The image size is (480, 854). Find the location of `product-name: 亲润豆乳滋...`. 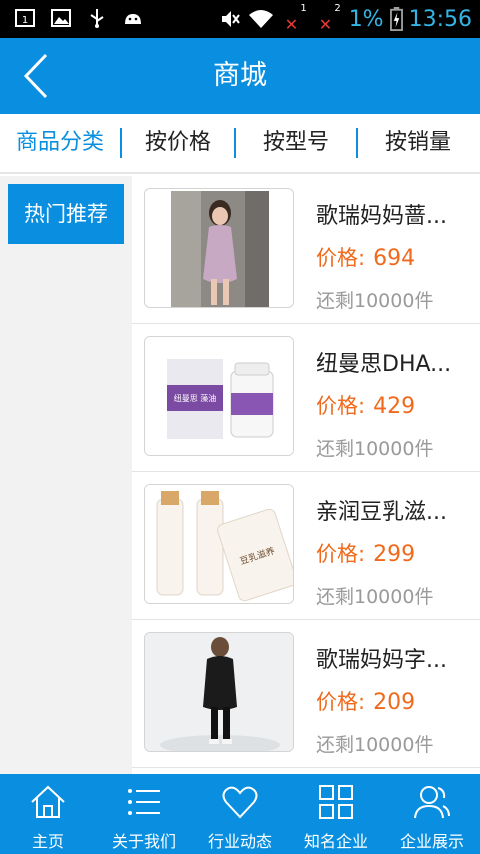

product-name: 亲润豆乳滋... is located at coordinates (381, 512).